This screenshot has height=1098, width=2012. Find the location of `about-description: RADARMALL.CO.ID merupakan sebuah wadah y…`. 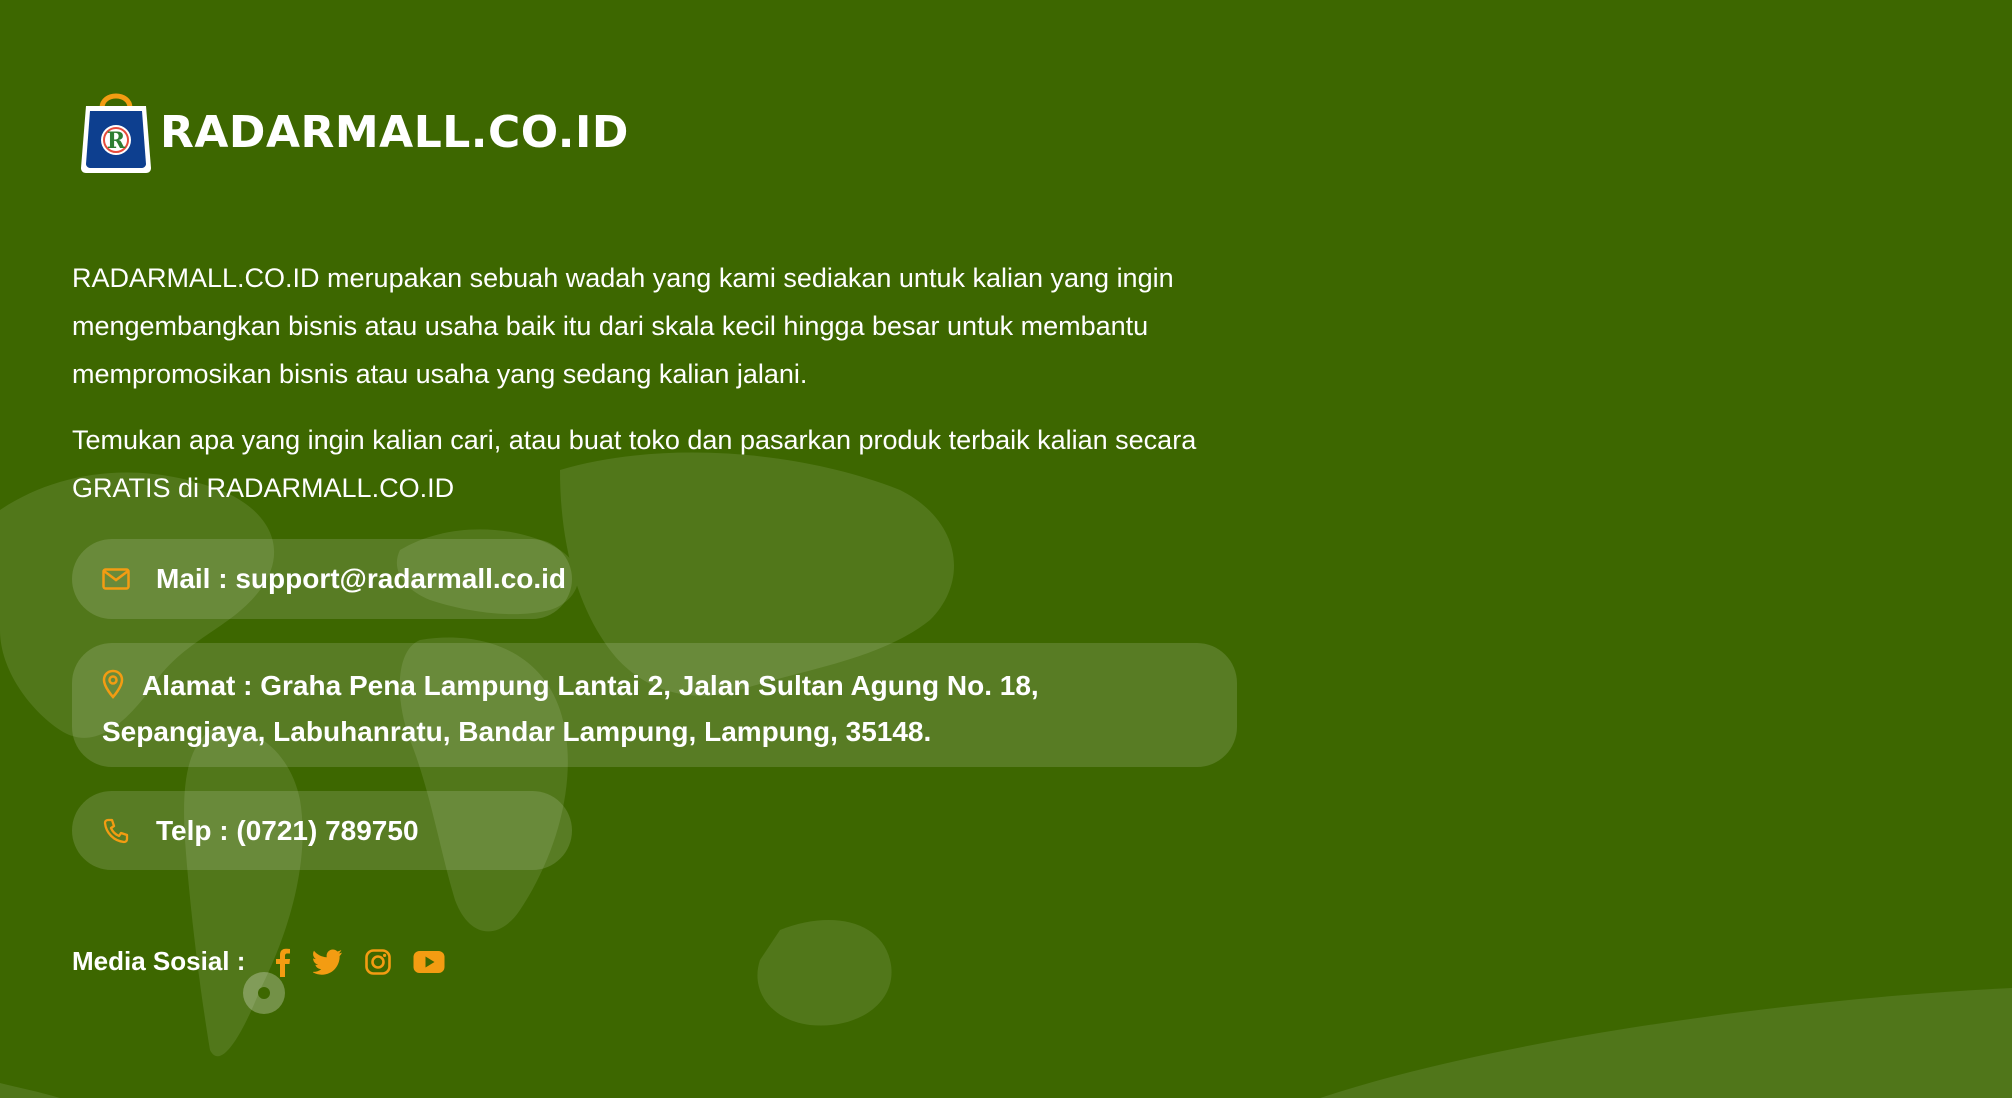

about-description: RADARMALL.CO.ID merupakan sebuah wadah y… is located at coordinates (662, 383).